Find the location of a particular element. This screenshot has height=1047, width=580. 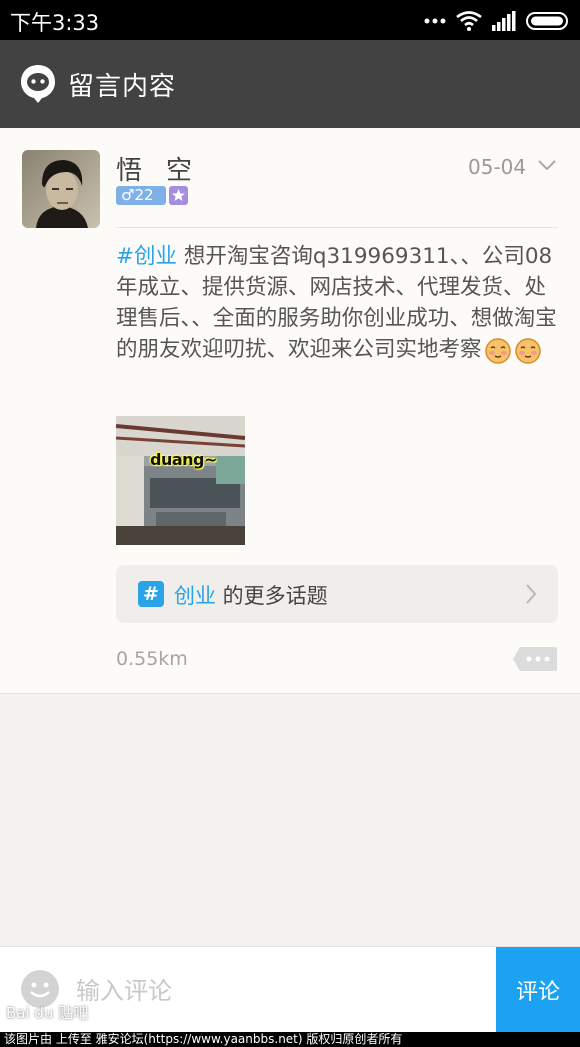

app-header: 留言内容 is located at coordinates (290, 84).